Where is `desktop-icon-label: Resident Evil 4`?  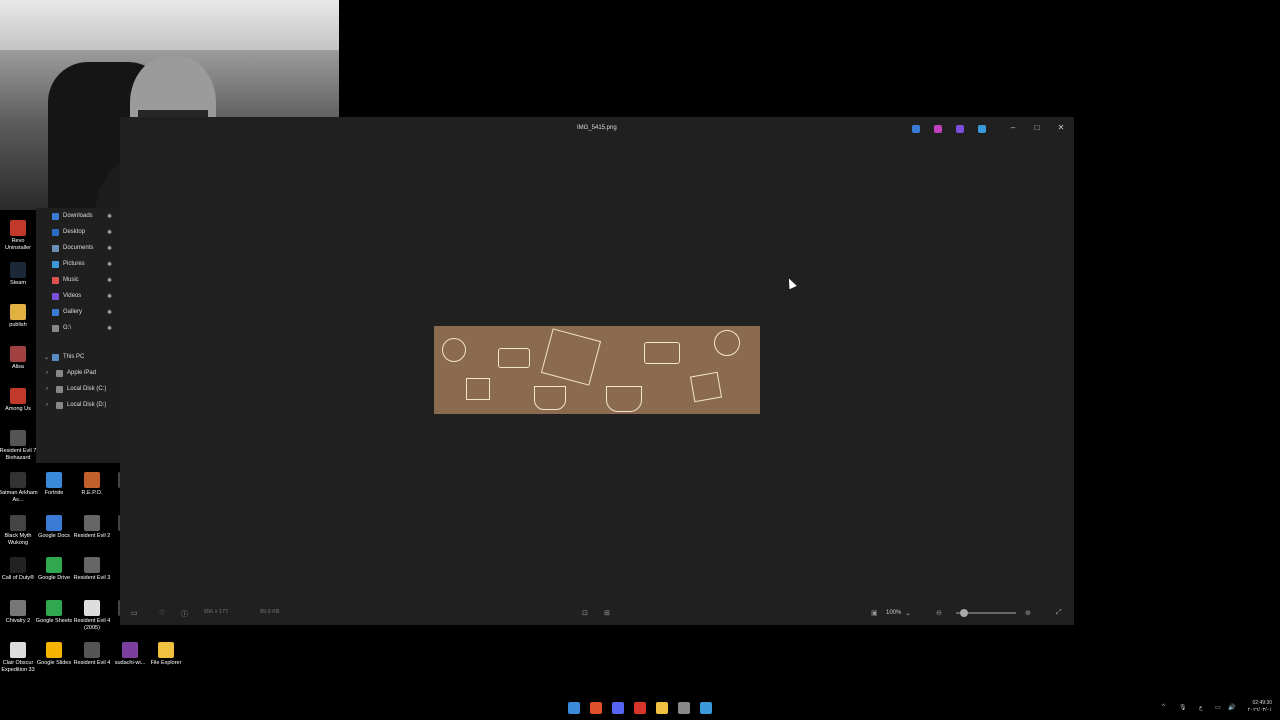
desktop-icon-label: Resident Evil 4 is located at coordinates (92, 663).